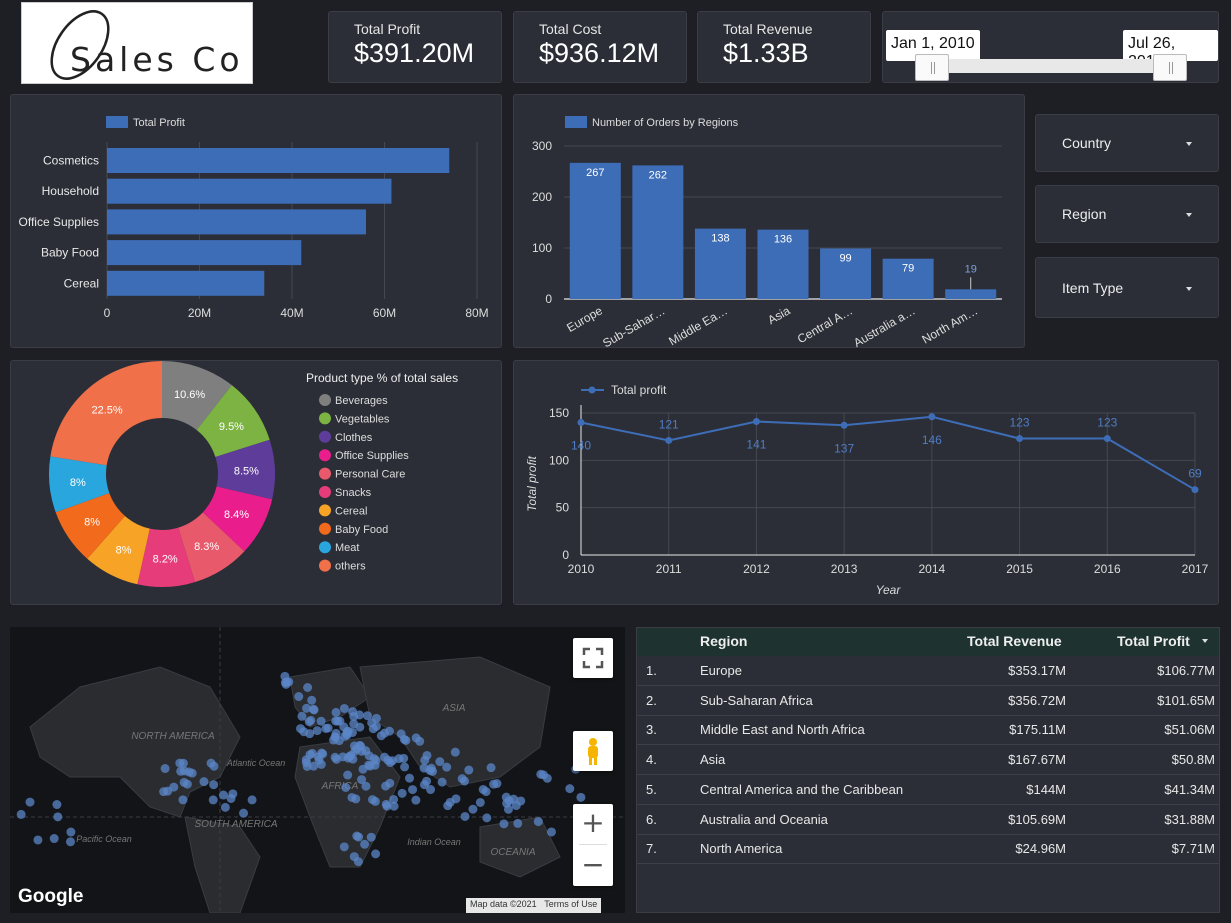  What do you see at coordinates (570, 904) in the screenshot?
I see `terms-link: Terms of Use` at bounding box center [570, 904].